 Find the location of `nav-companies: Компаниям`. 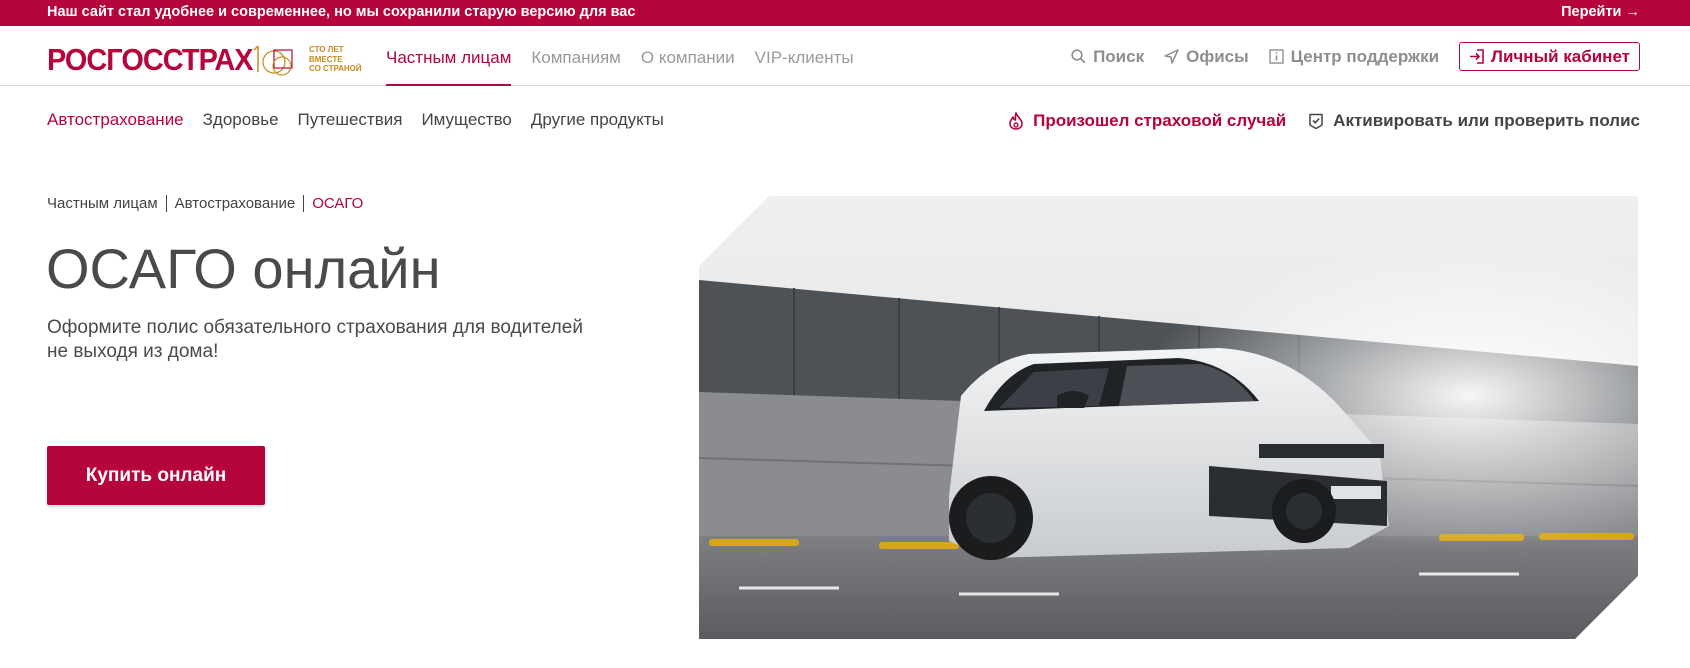

nav-companies: Компаниям is located at coordinates (575, 58).